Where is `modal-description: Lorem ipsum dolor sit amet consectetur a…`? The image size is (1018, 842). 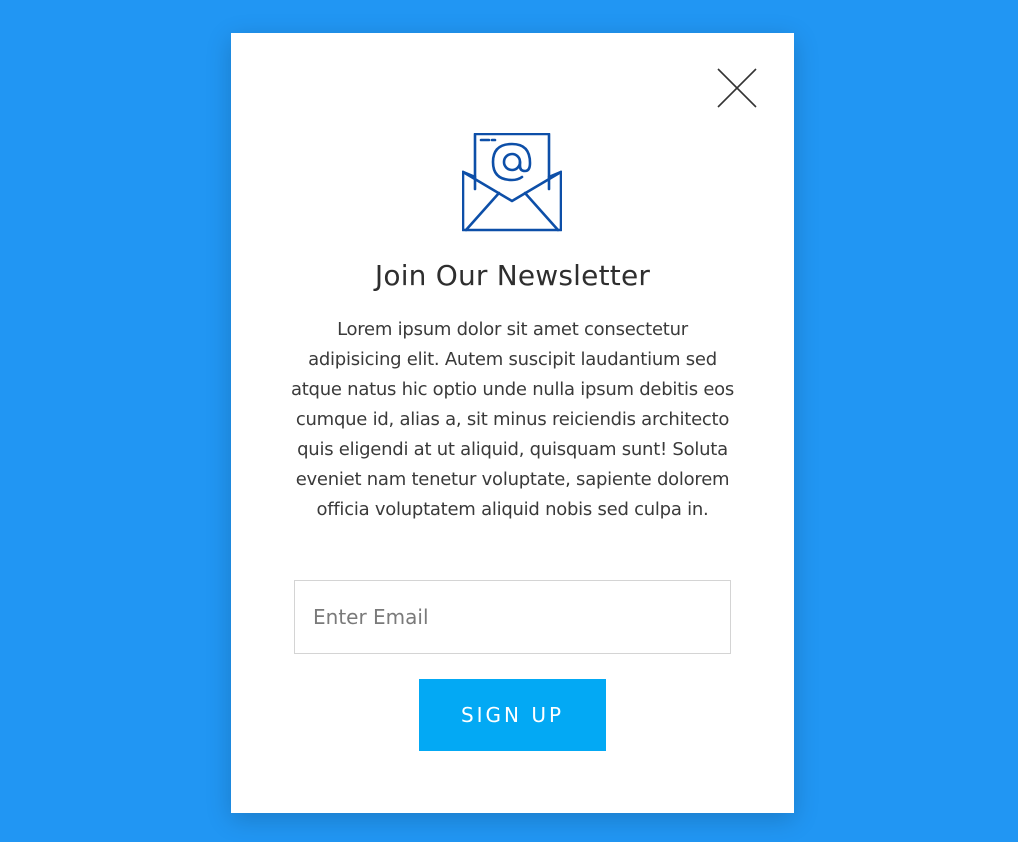 modal-description: Lorem ipsum dolor sit amet consectetur a… is located at coordinates (512, 419).